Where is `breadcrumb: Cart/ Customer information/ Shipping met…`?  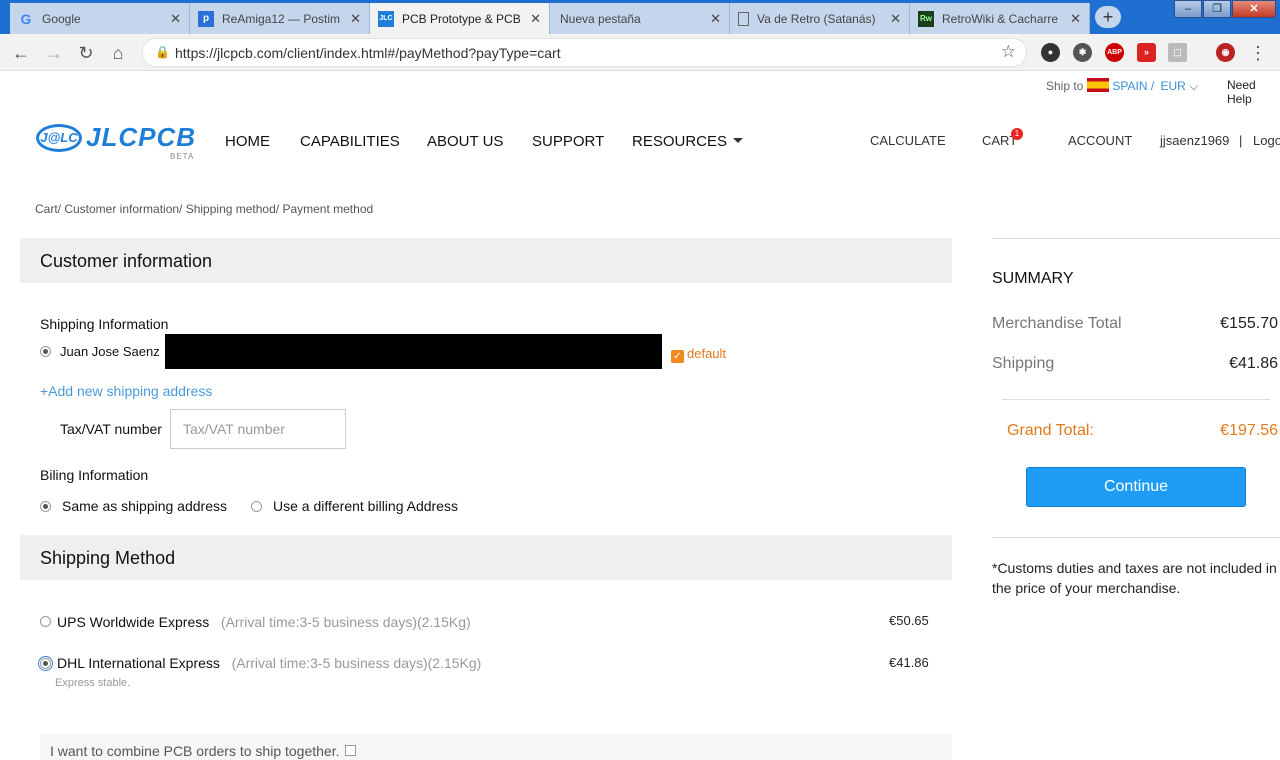
breadcrumb: Cart/ Customer information/ Shipping met… is located at coordinates (204, 209).